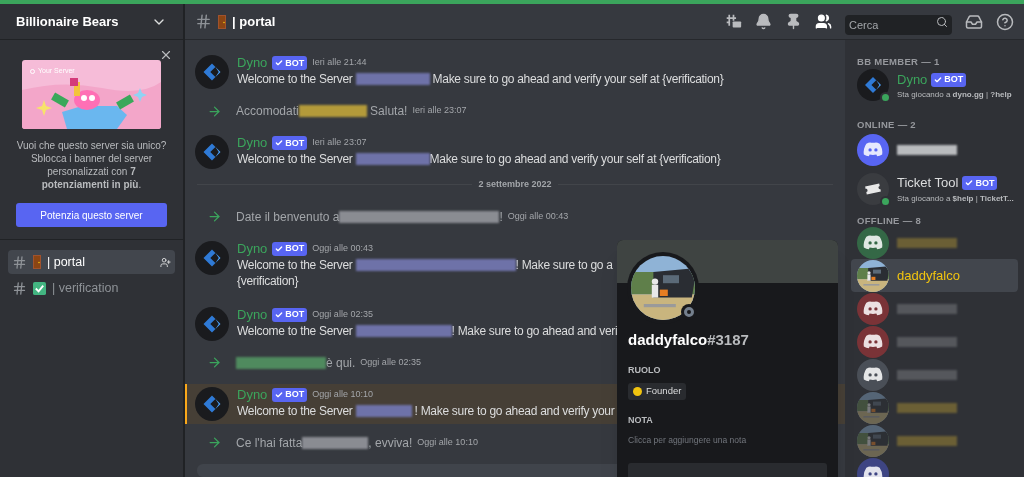 This screenshot has height=477, width=1024. What do you see at coordinates (91, 262) in the screenshot?
I see `channel-item: | portal` at bounding box center [91, 262].